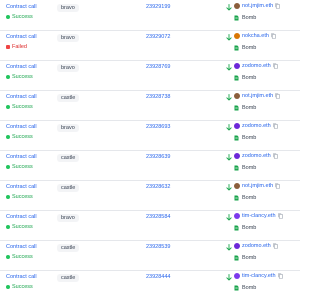 The width and height of the screenshot is (320, 301). What do you see at coordinates (158, 217) in the screenshot?
I see `block-number-link: 23928584` at bounding box center [158, 217].